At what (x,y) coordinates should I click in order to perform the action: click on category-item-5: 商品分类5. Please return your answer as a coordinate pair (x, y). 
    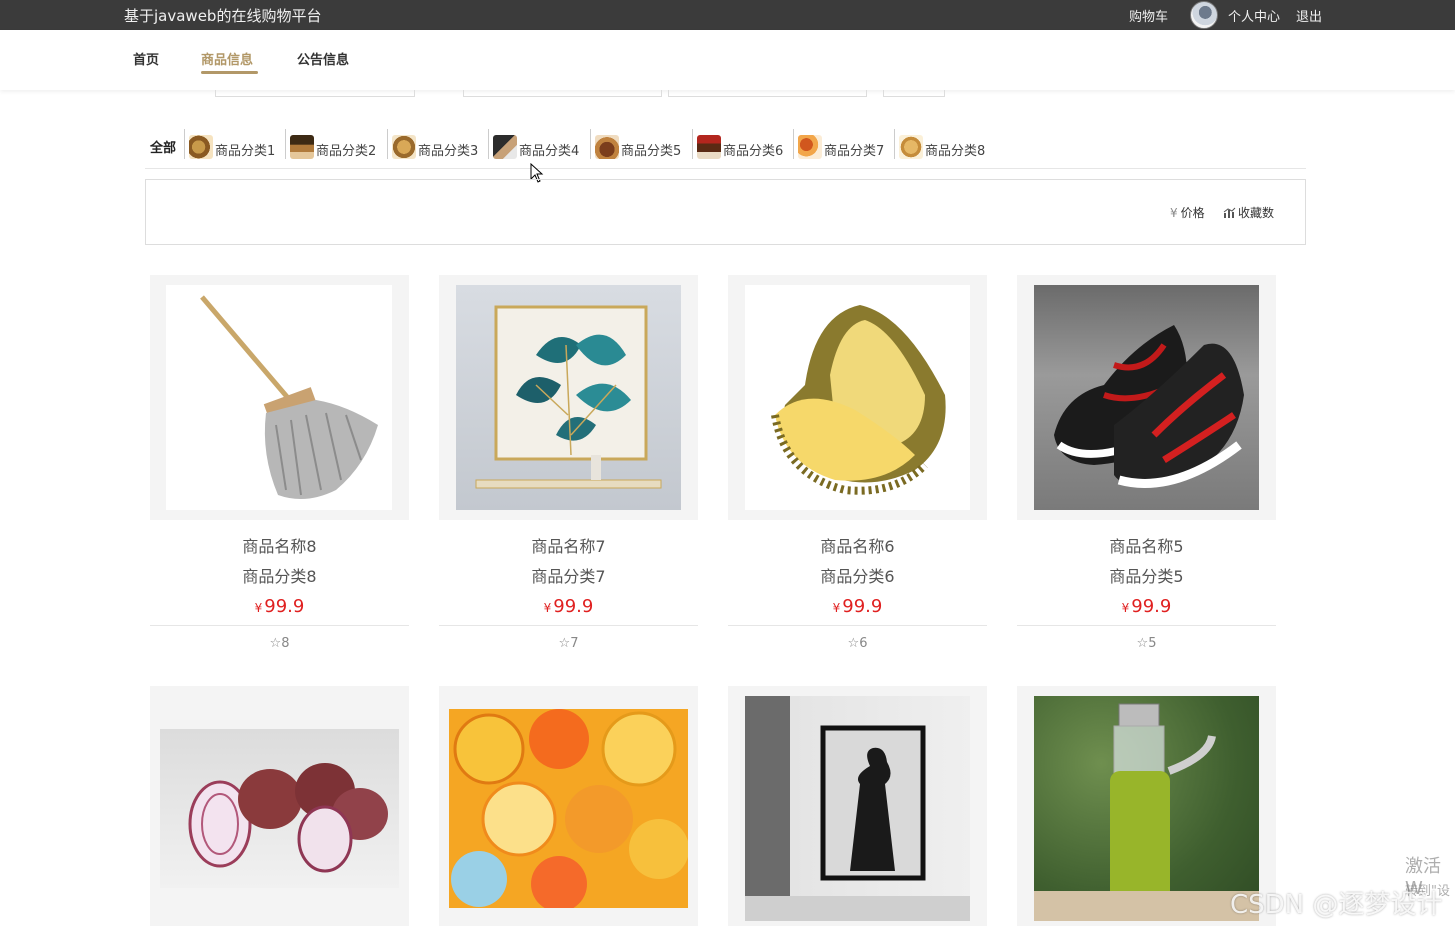
    Looking at the image, I should click on (635, 144).